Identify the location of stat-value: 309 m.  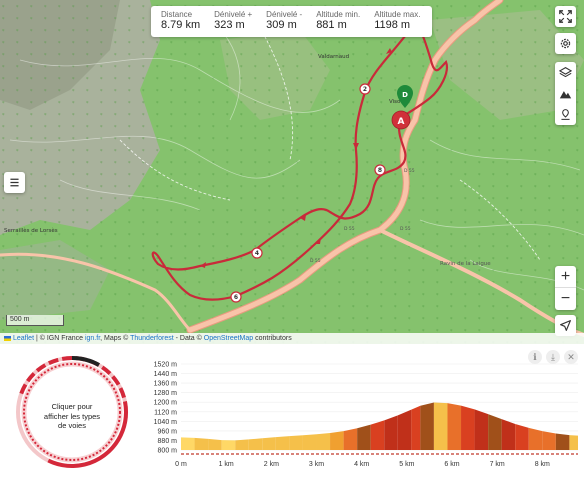
(281, 25).